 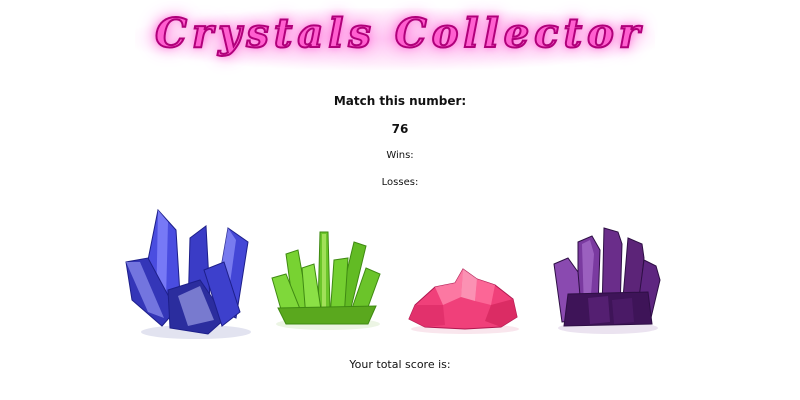 I want to click on page-title: Crystals Collector, so click(x=399, y=33).